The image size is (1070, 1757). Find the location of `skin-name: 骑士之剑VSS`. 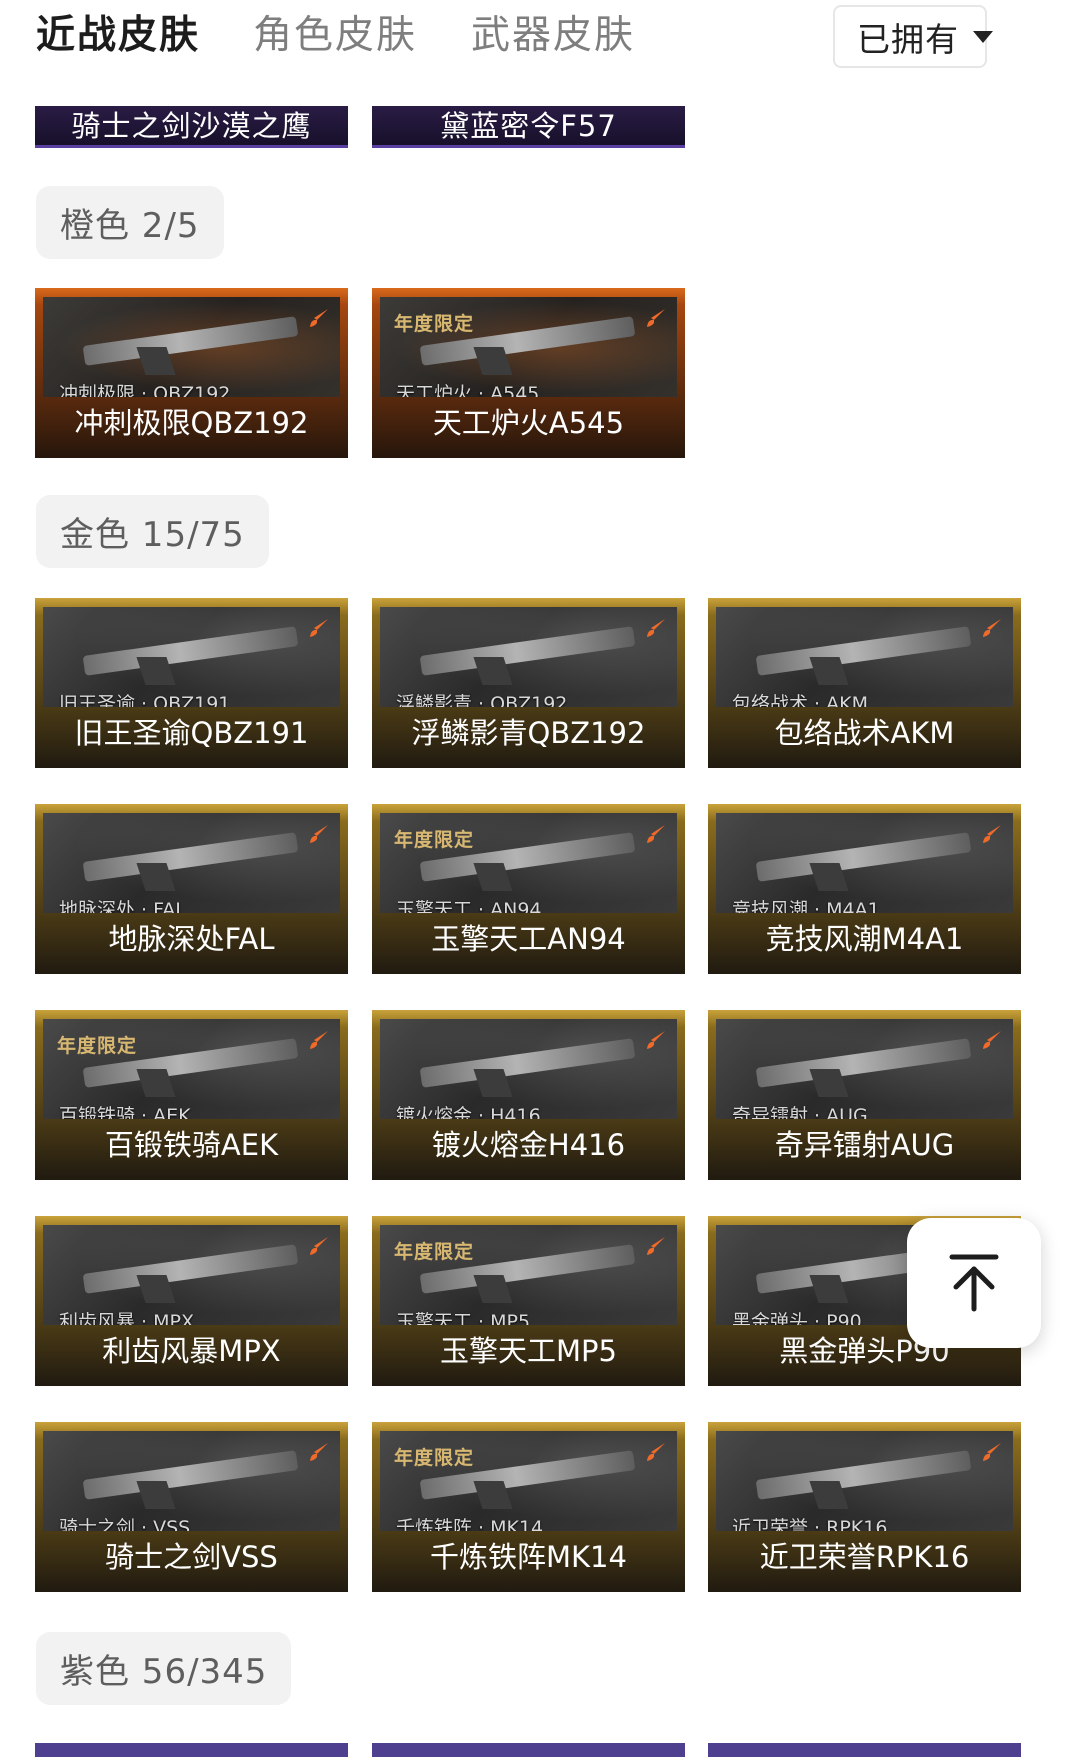

skin-name: 骑士之剑VSS is located at coordinates (191, 1557).